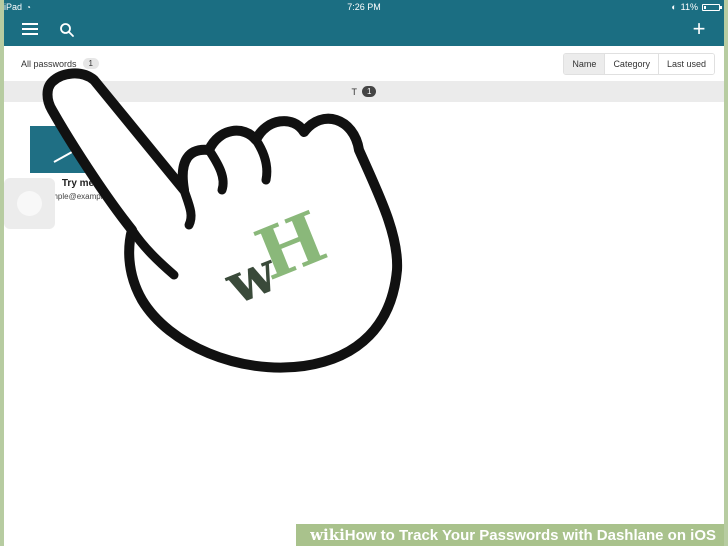 Image resolution: width=728 pixels, height=546 pixels. I want to click on section-header: T 1, so click(364, 91).